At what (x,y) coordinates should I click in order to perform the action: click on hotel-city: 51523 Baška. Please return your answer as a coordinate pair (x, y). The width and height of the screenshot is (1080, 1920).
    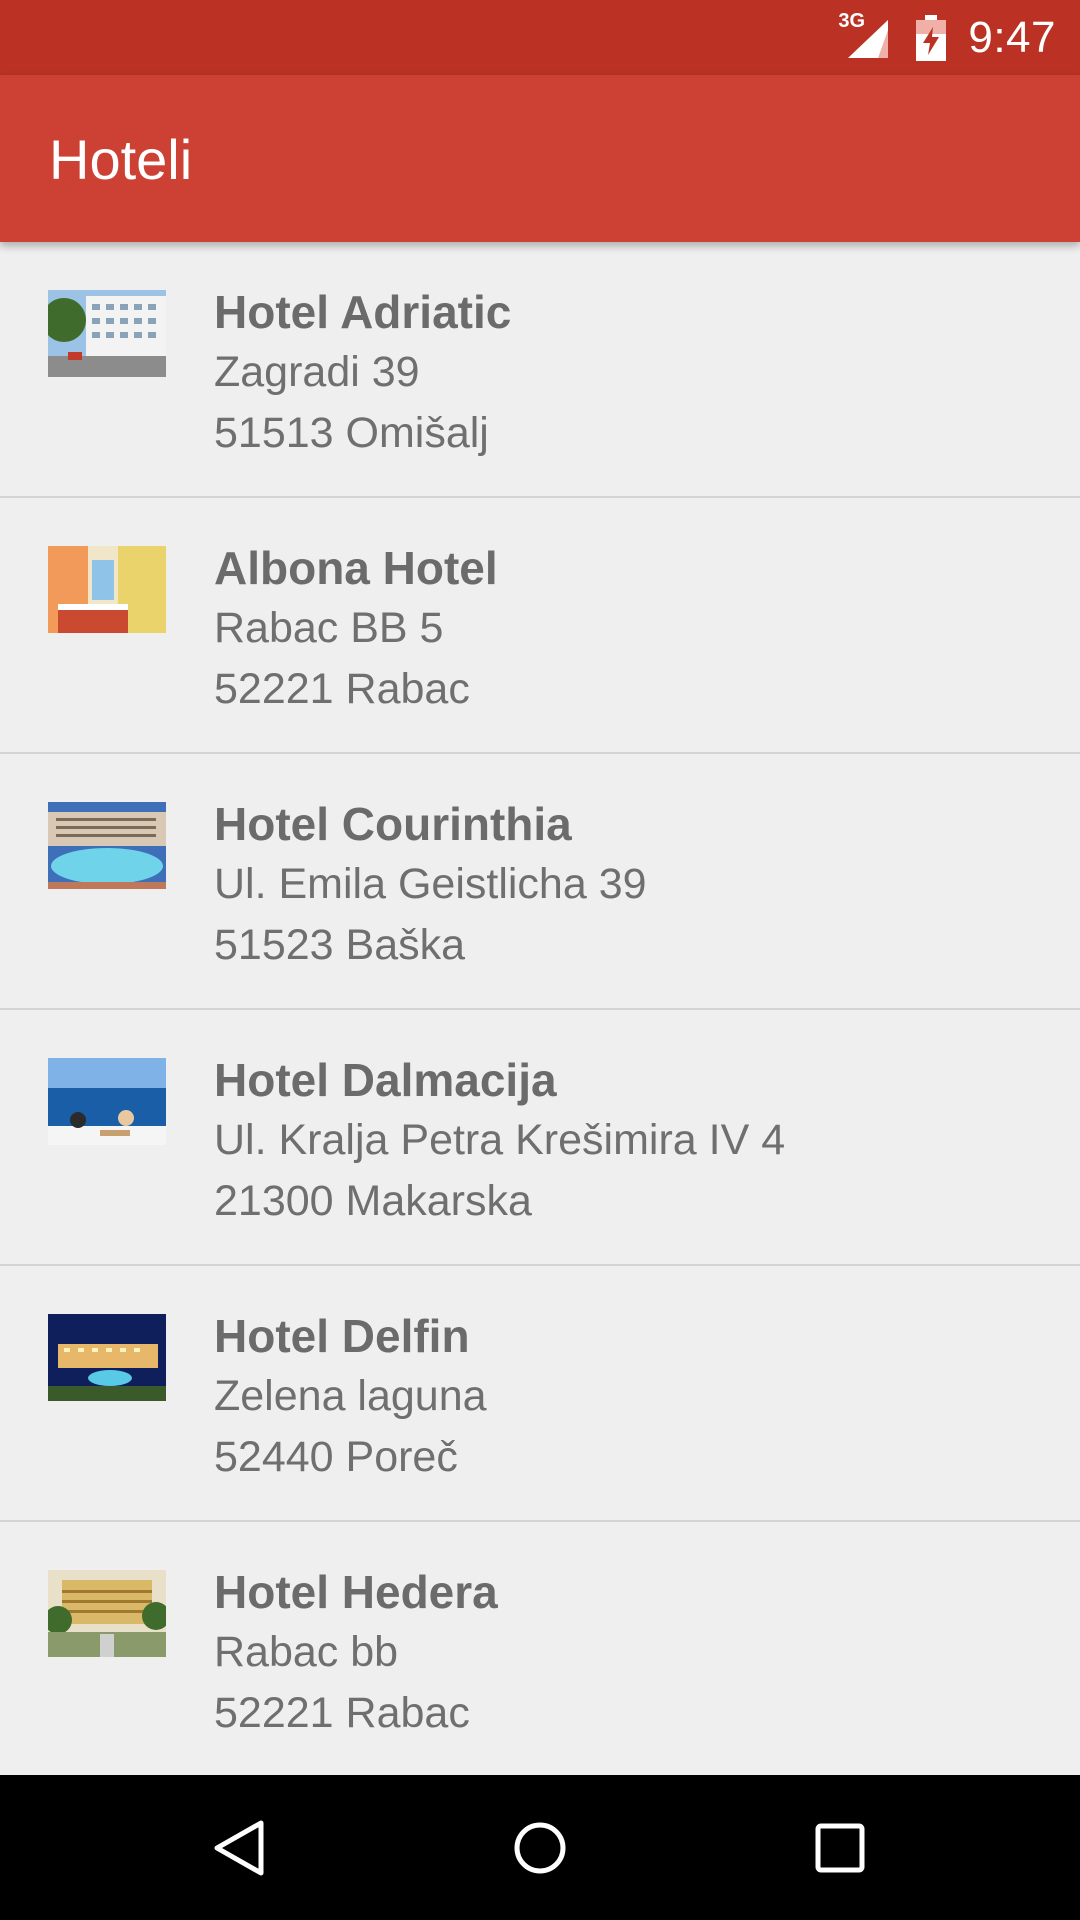
    Looking at the image, I should click on (340, 945).